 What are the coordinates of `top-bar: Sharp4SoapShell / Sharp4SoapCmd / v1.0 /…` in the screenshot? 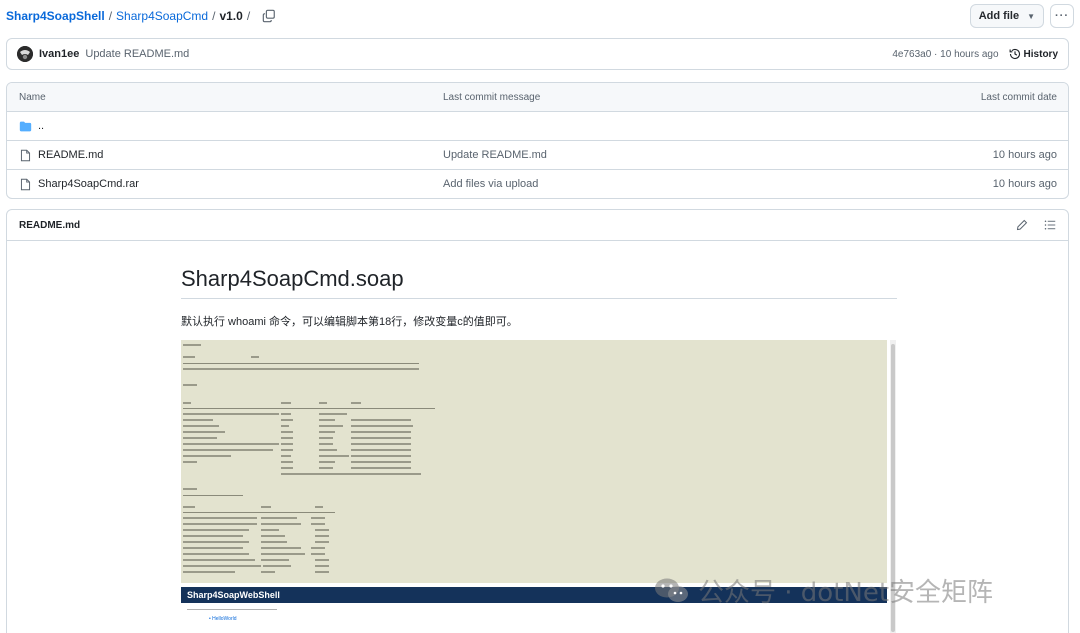 It's located at (540, 16).